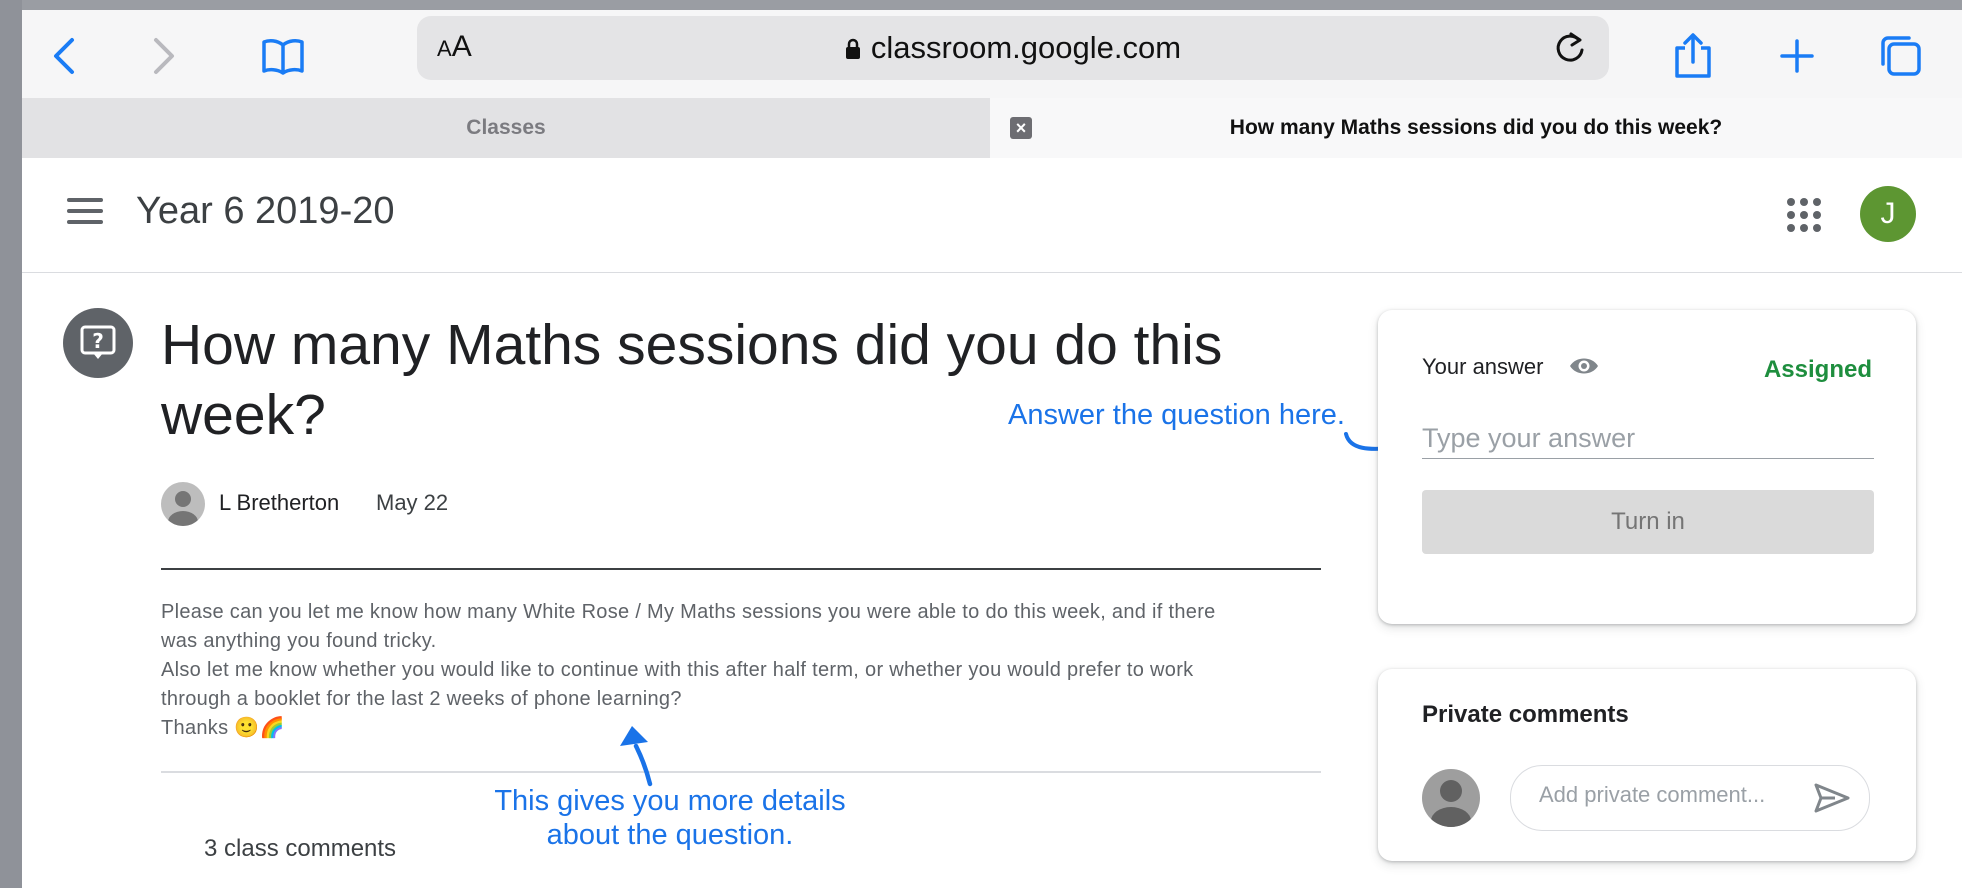  Describe the element at coordinates (300, 849) in the screenshot. I see `class-comments-link: 3 class comments` at that location.